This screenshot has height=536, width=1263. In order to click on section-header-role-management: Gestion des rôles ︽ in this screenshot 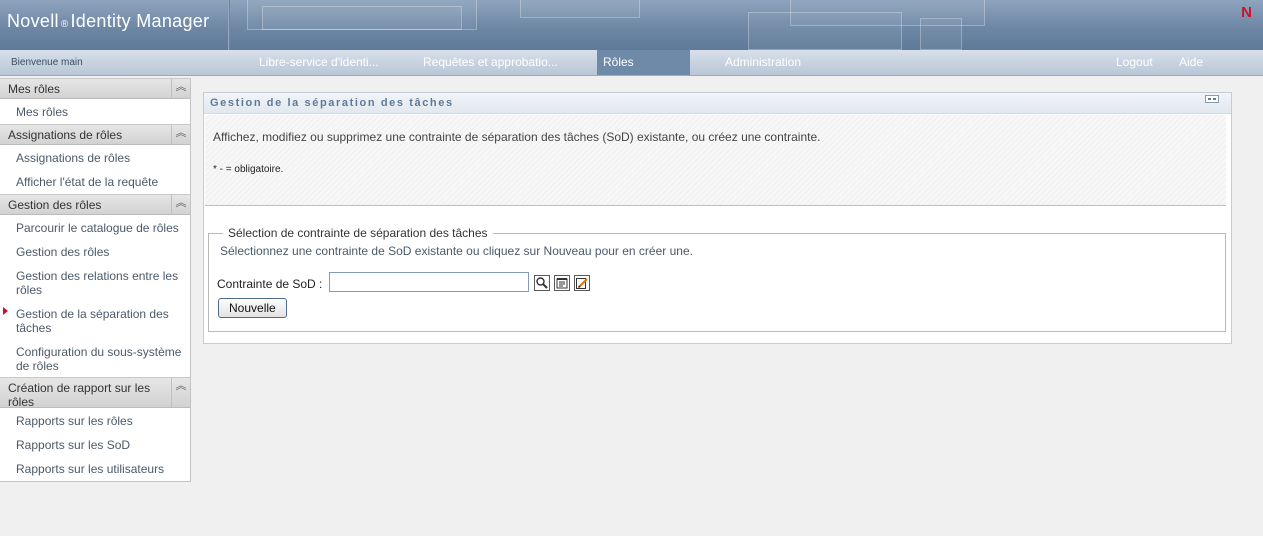, I will do `click(95, 204)`.